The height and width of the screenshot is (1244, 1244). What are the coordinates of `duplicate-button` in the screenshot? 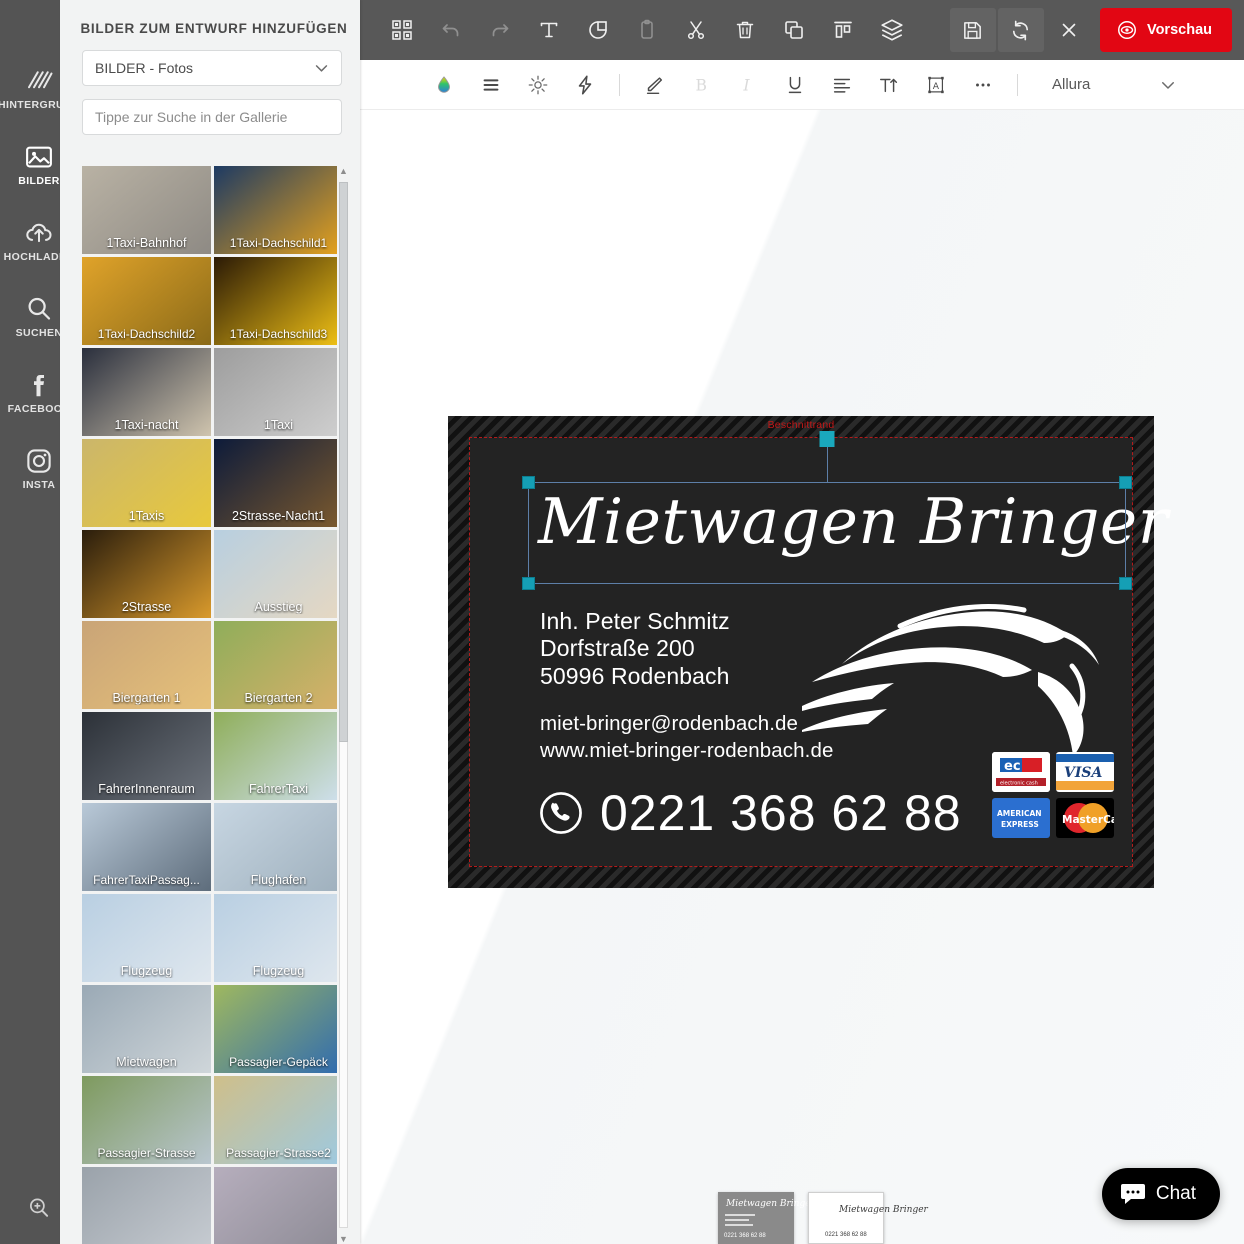 It's located at (793, 30).